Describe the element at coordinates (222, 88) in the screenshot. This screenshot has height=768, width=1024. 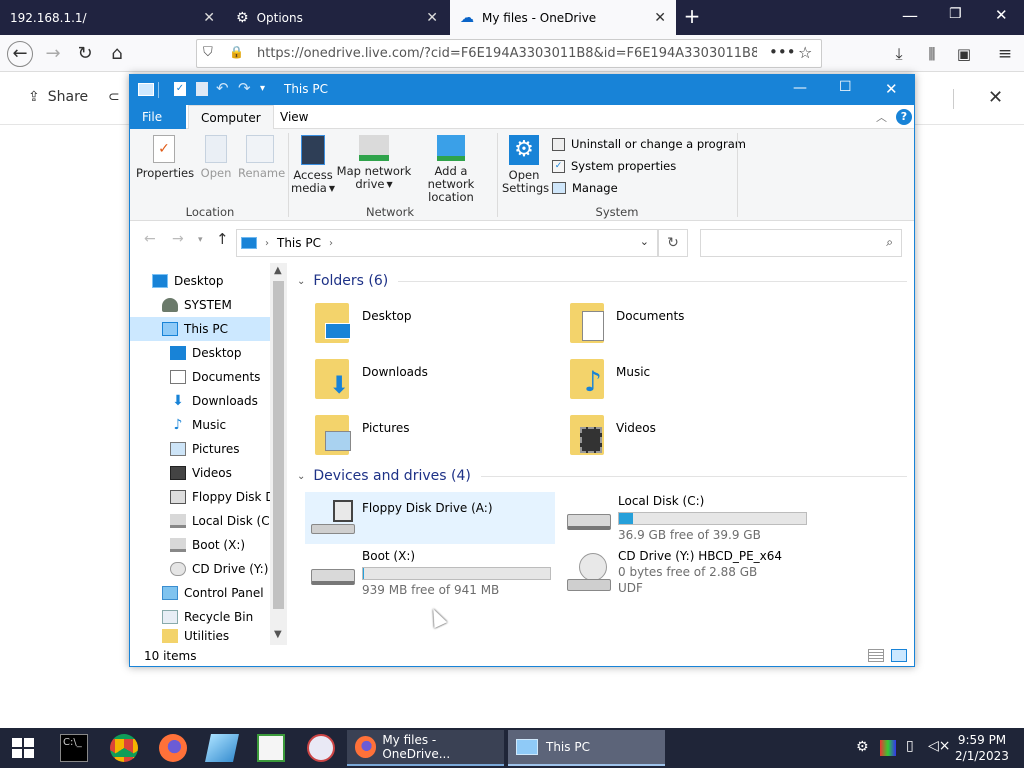
I see `undo-icon: ↶` at that location.